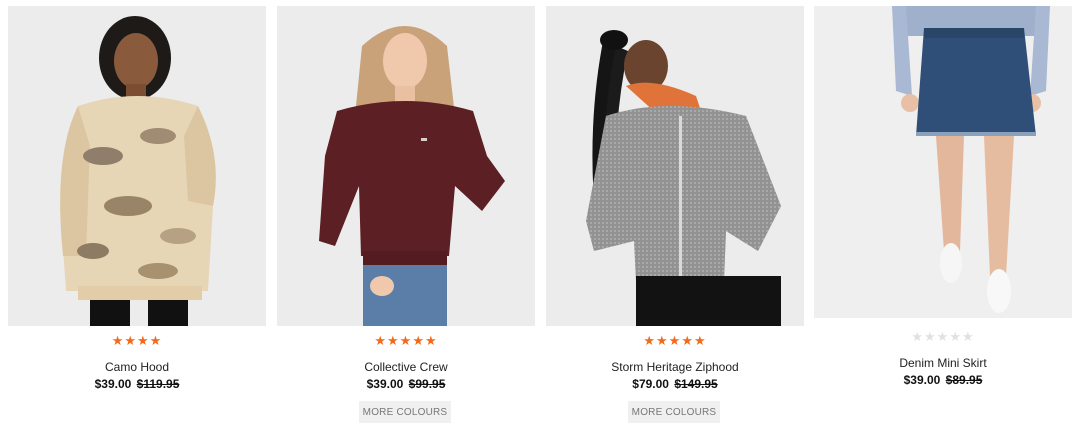 This screenshot has height=435, width=1080. Describe the element at coordinates (427, 384) in the screenshot. I see `original-price: $99.95` at that location.